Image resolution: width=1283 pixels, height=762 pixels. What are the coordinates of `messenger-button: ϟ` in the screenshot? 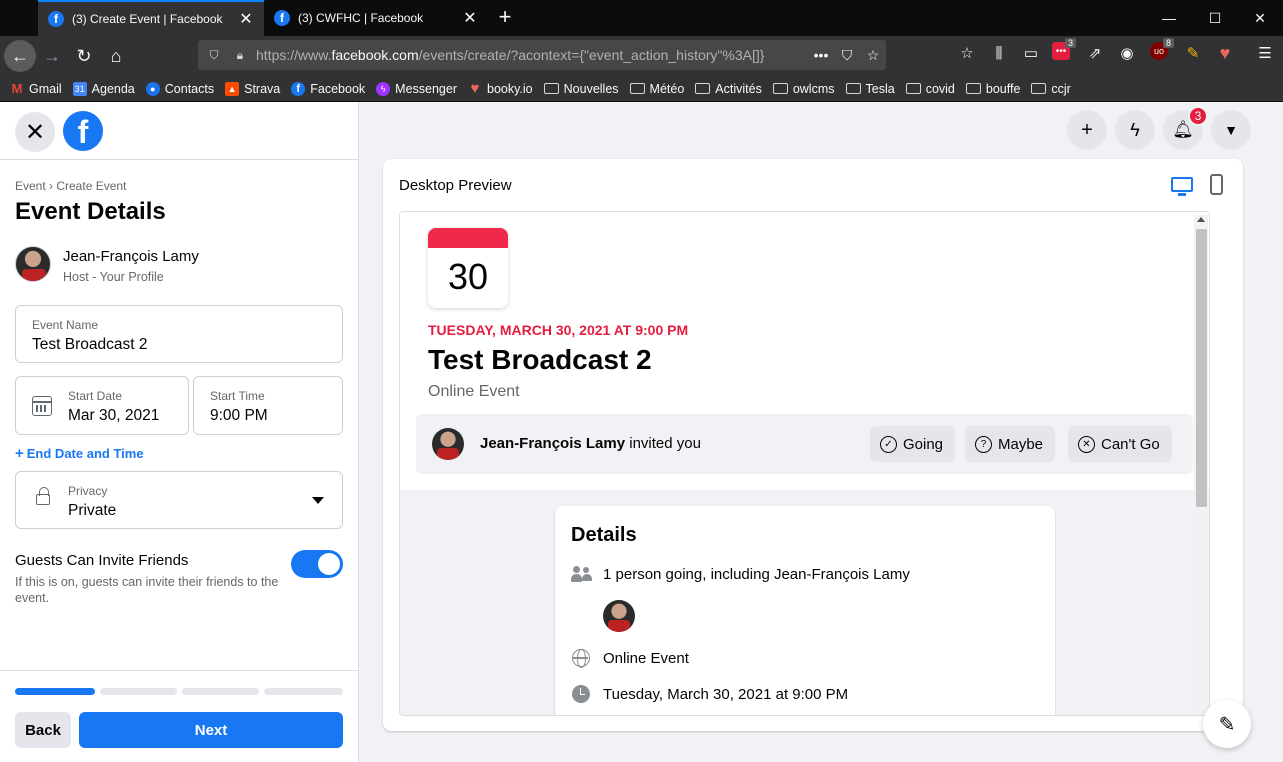 It's located at (1135, 130).